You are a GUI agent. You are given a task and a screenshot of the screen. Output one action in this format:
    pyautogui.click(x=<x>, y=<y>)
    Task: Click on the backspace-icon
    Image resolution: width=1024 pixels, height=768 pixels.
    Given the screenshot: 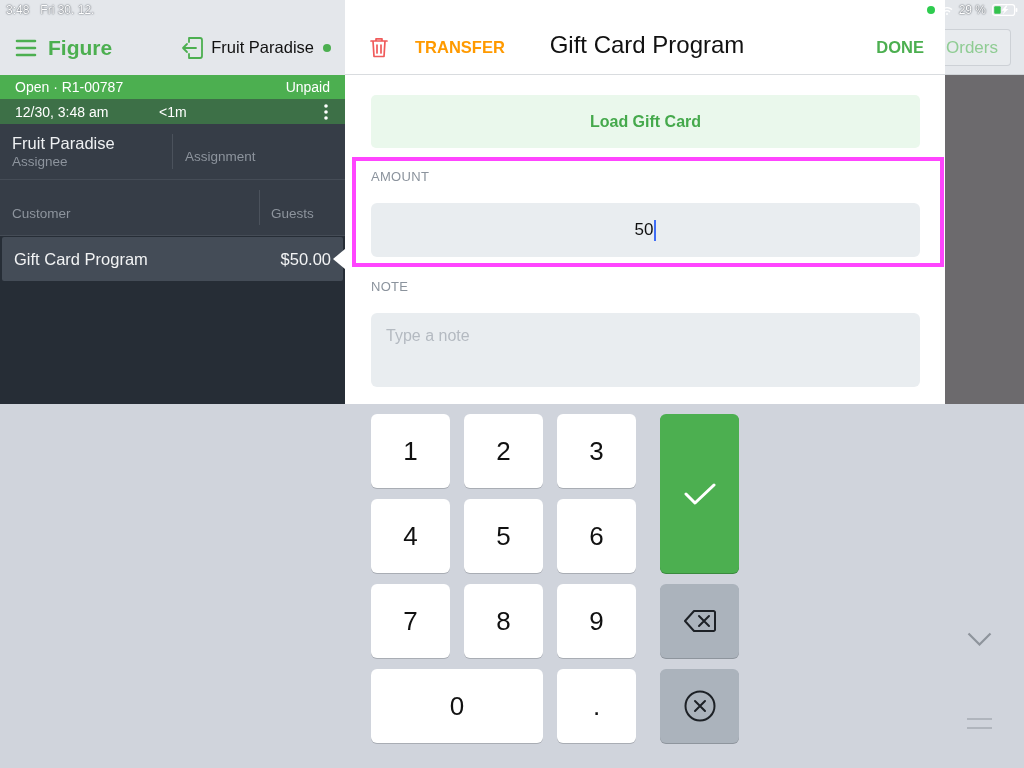 What is the action you would take?
    pyautogui.click(x=699, y=621)
    